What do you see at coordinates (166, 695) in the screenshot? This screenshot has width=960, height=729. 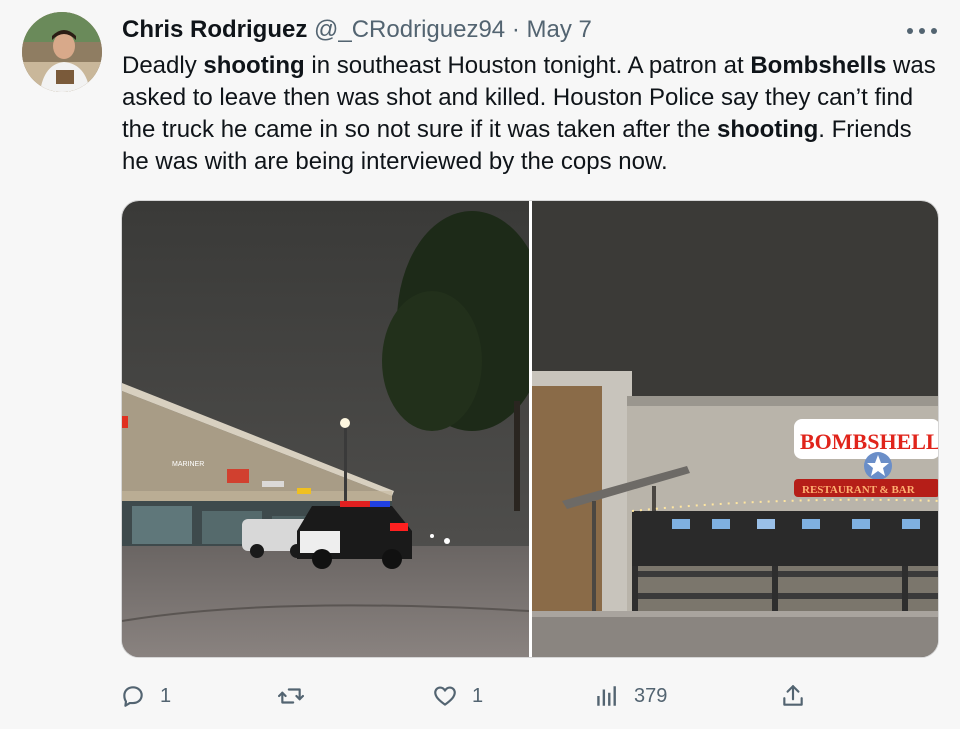 I see `reply-count: 1` at bounding box center [166, 695].